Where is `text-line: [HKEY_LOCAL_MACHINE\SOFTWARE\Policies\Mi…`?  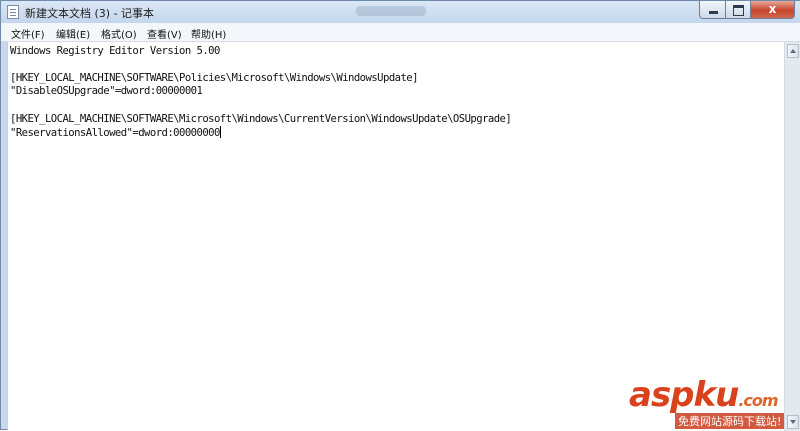
text-line: [HKEY_LOCAL_MACHINE\SOFTWARE\Policies\Mi… is located at coordinates (214, 78).